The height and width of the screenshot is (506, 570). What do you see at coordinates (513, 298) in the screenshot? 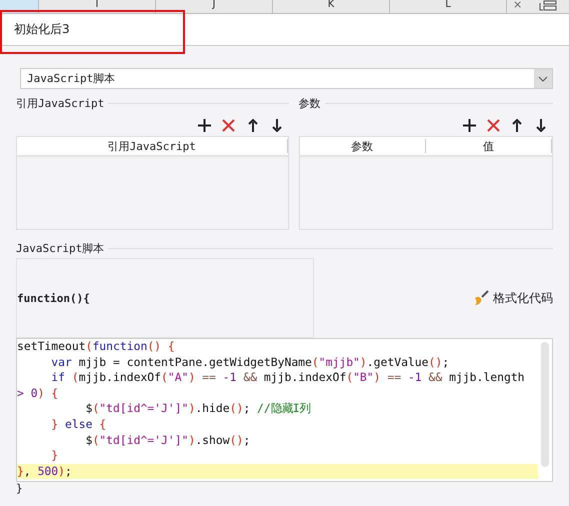
I see `format-code-button: 格式化代码` at bounding box center [513, 298].